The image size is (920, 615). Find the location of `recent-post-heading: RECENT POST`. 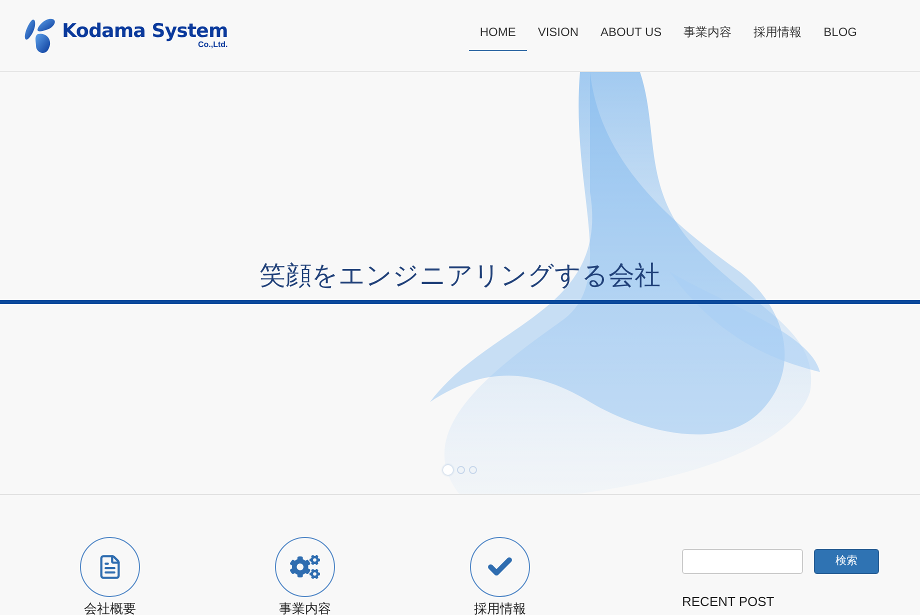

recent-post-heading: RECENT POST is located at coordinates (729, 601).